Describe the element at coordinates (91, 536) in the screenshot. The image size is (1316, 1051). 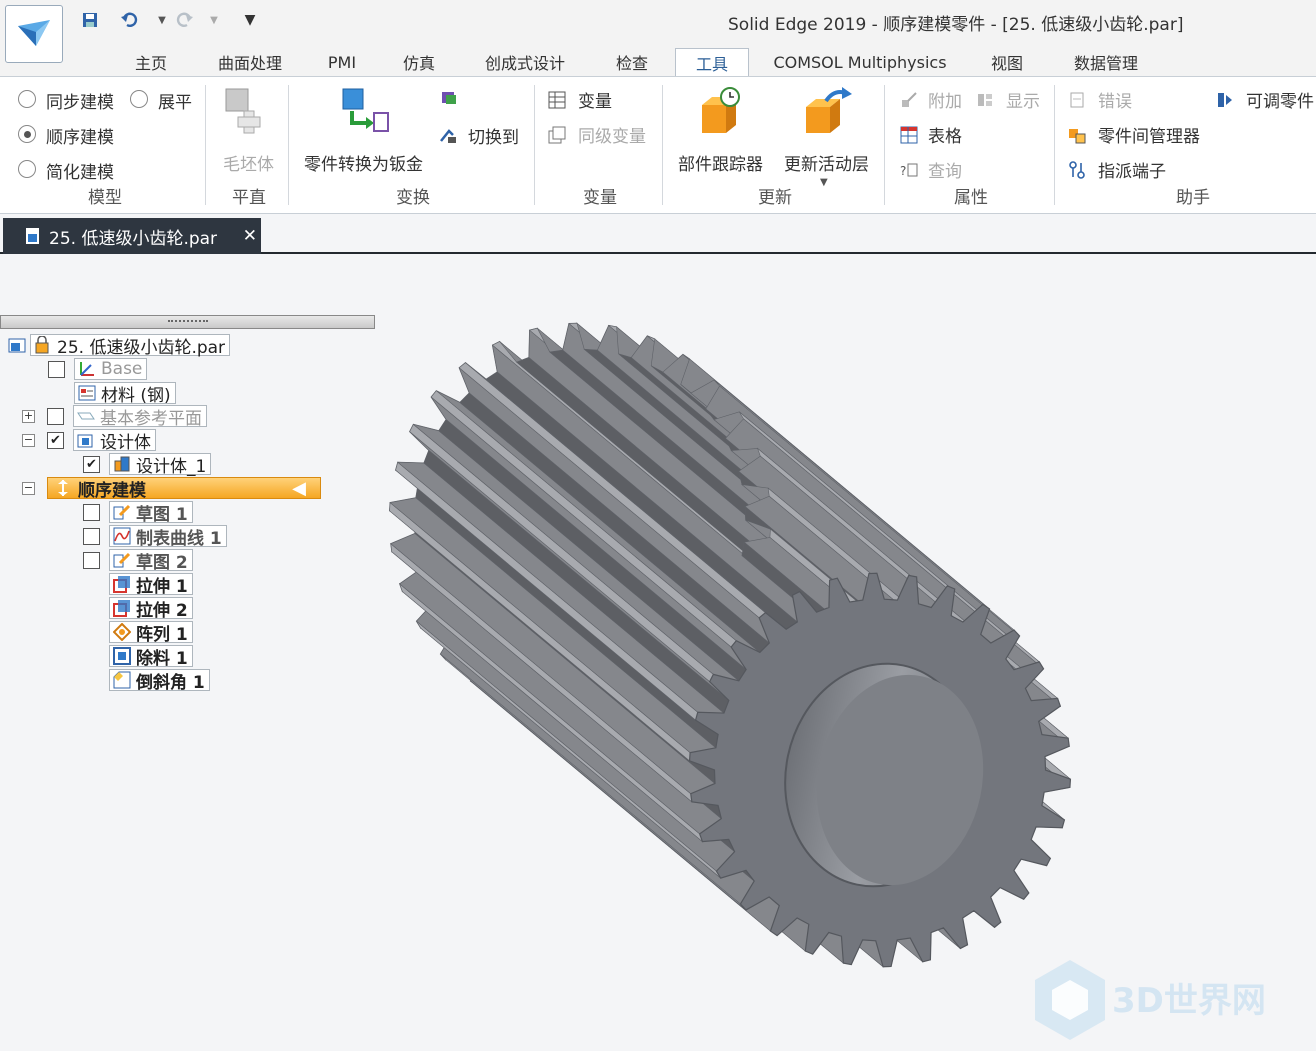
I see `table-curve-1-checkbox` at that location.